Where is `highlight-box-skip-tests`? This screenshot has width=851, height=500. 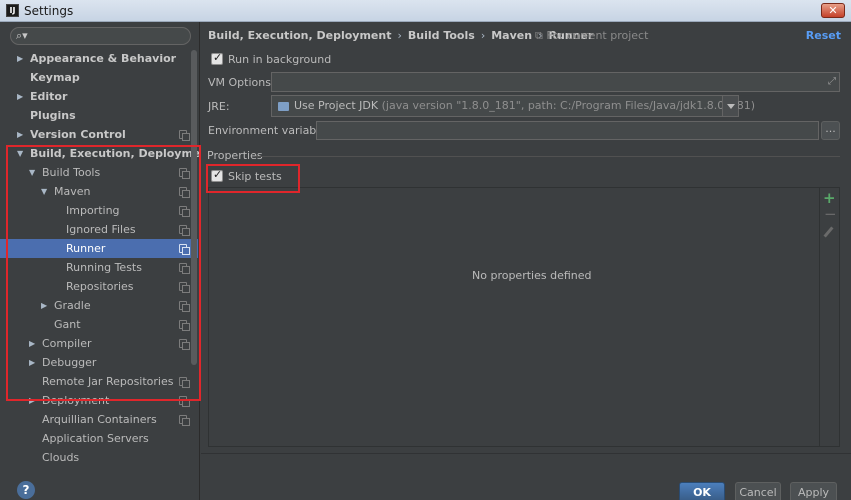 highlight-box-skip-tests is located at coordinates (253, 178).